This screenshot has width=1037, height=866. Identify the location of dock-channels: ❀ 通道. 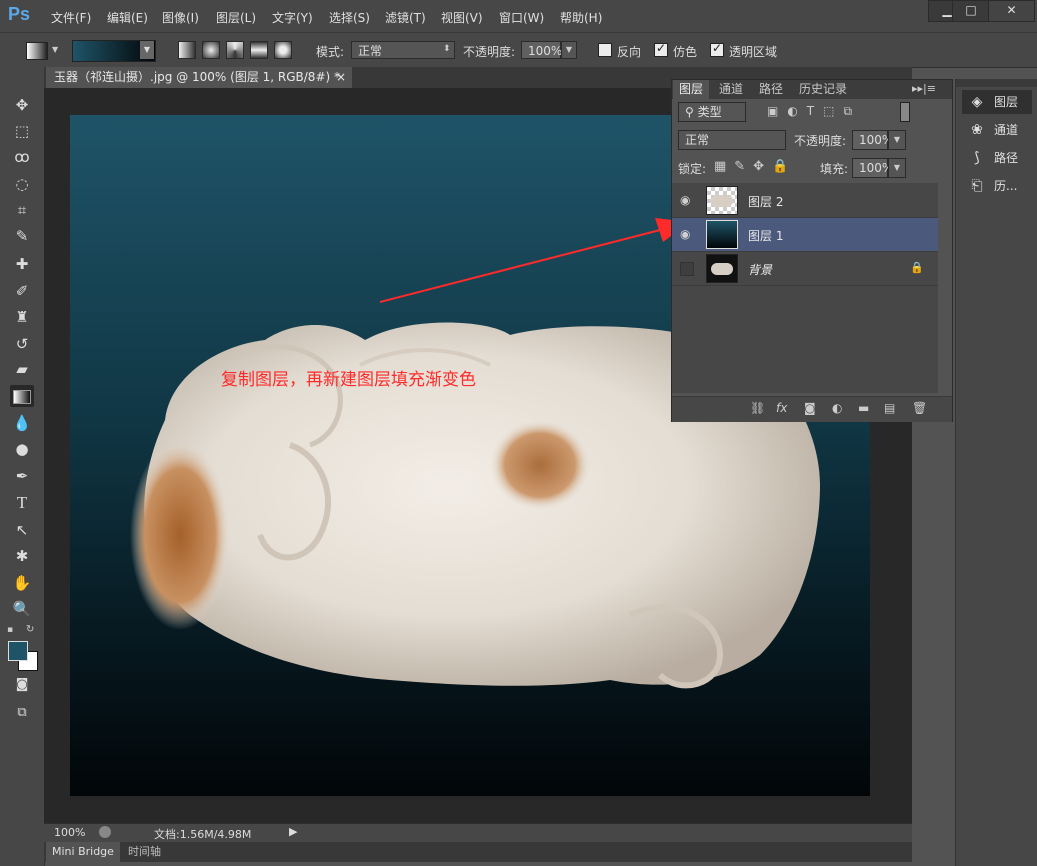
(997, 130).